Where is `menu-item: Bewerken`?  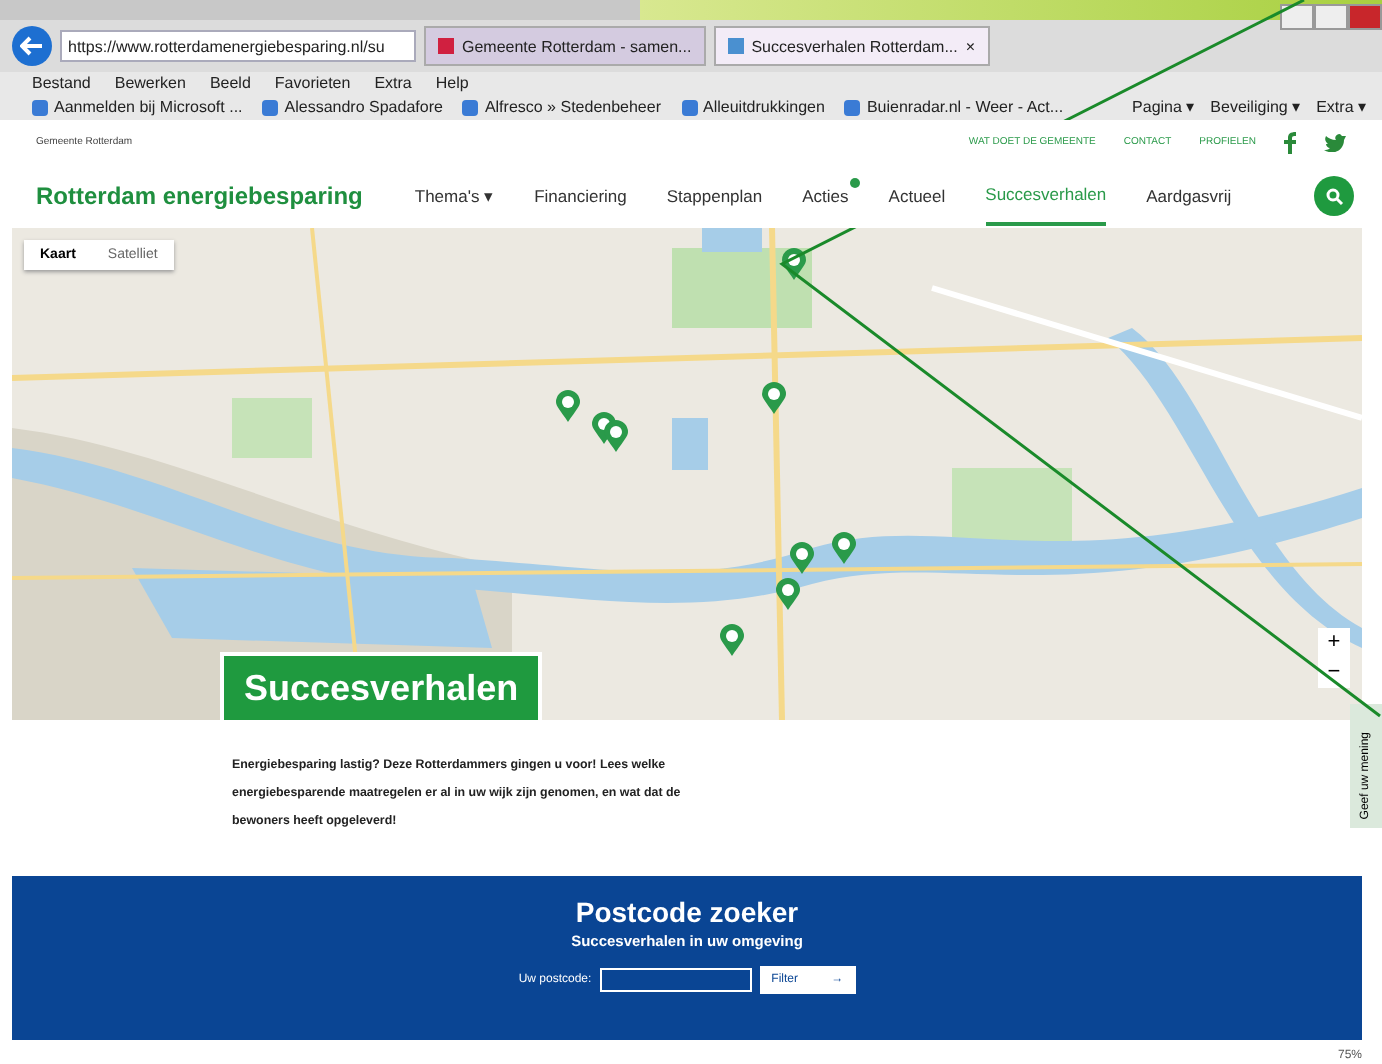
menu-item: Bewerken is located at coordinates (150, 83).